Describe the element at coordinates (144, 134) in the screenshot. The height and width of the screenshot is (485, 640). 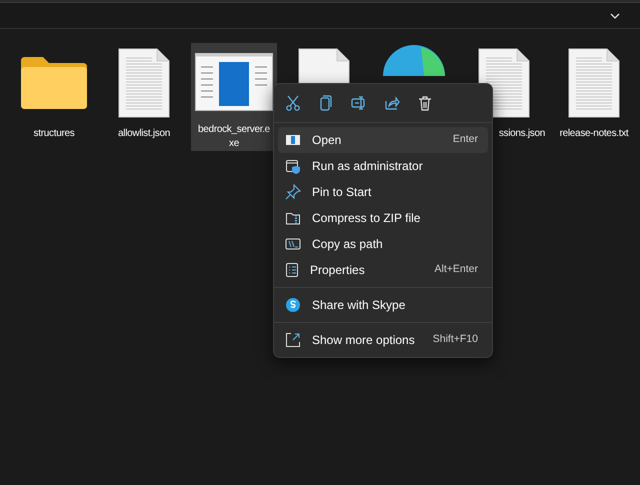
I see `file-name: allowlist.json` at that location.